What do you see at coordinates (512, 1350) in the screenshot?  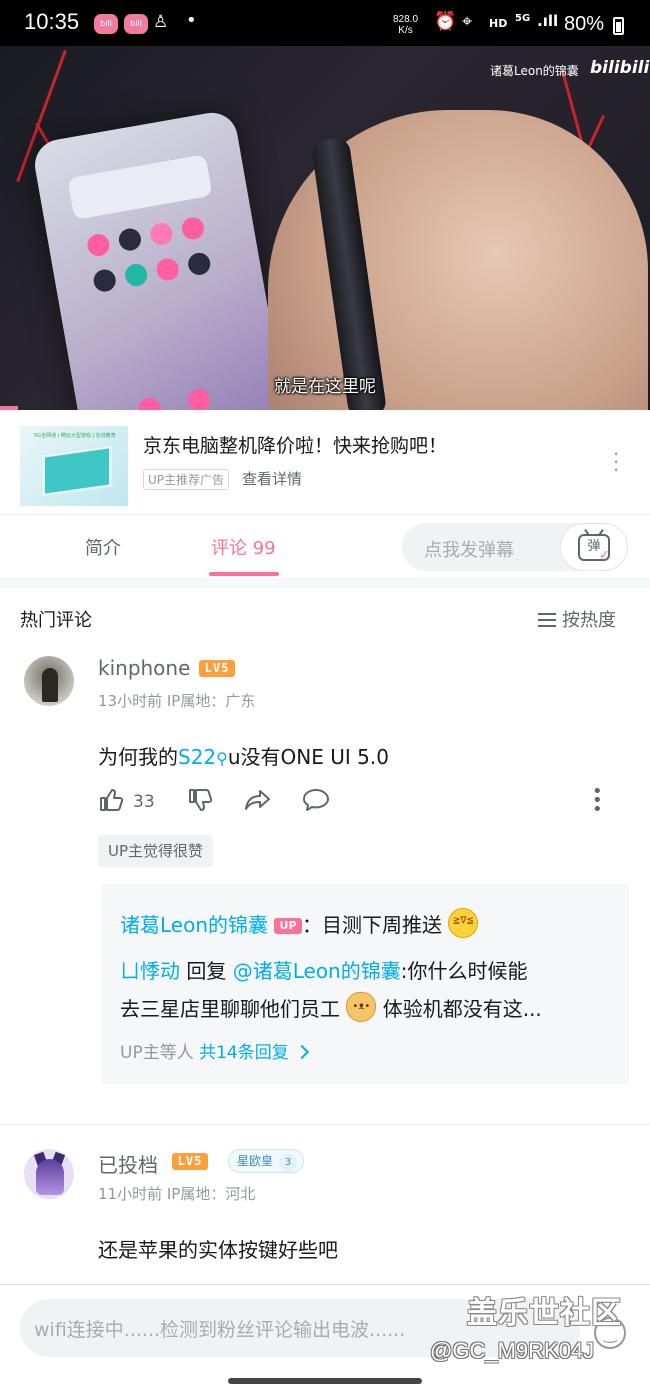 I see `user-watermark: @GC_M9RK04J` at bounding box center [512, 1350].